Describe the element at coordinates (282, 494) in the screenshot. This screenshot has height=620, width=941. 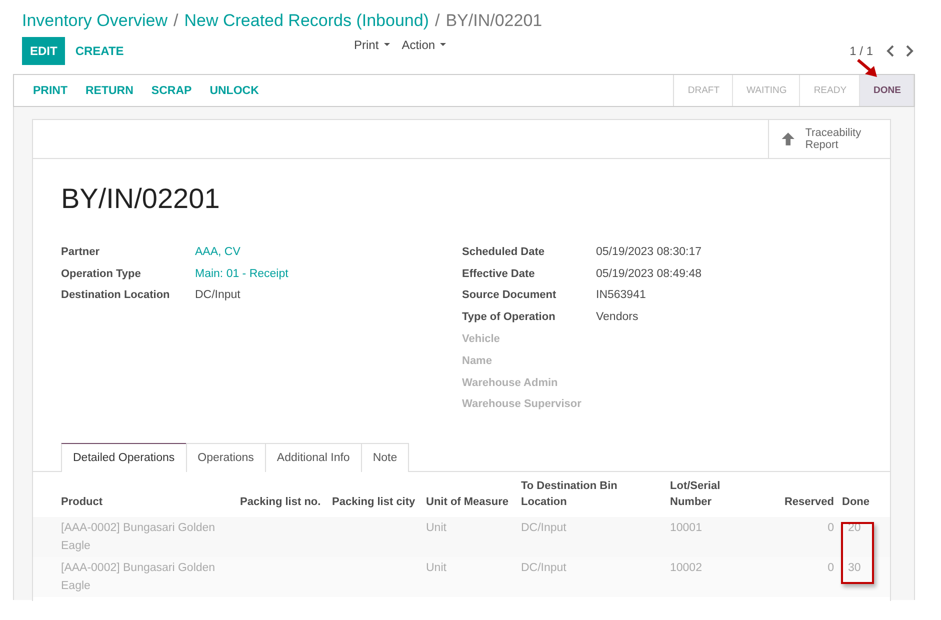
I see `column-header: Packing list no.` at that location.